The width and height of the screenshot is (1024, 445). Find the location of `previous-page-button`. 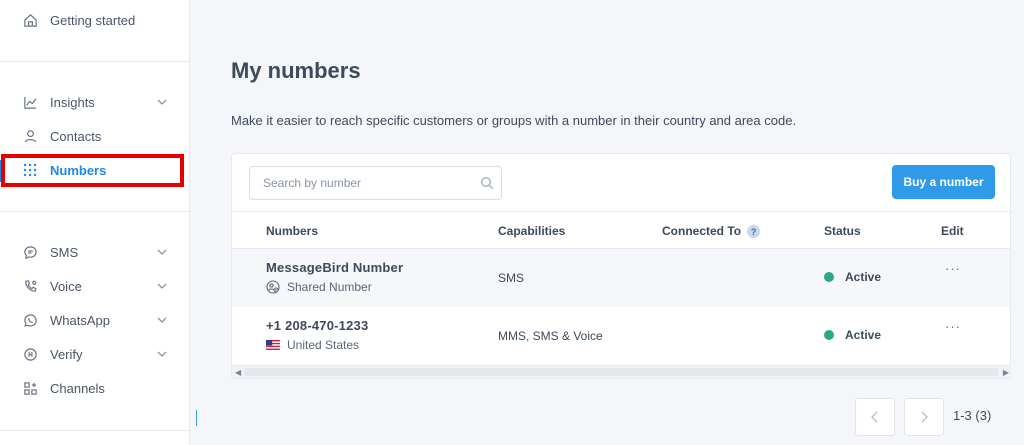

previous-page-button is located at coordinates (875, 417).